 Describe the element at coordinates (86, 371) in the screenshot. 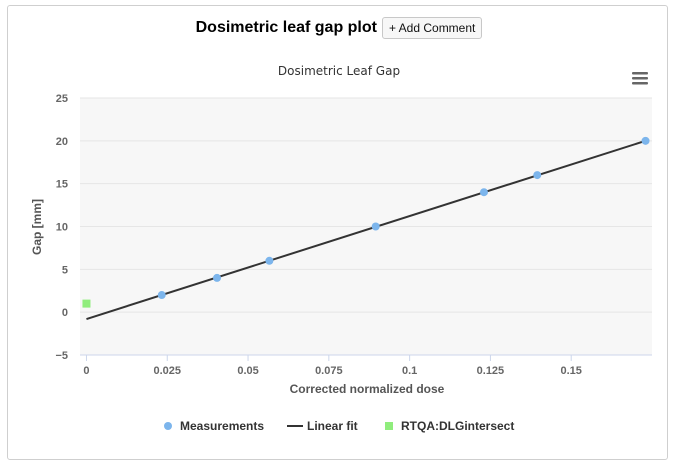

I see `x-tick-label: 0` at that location.